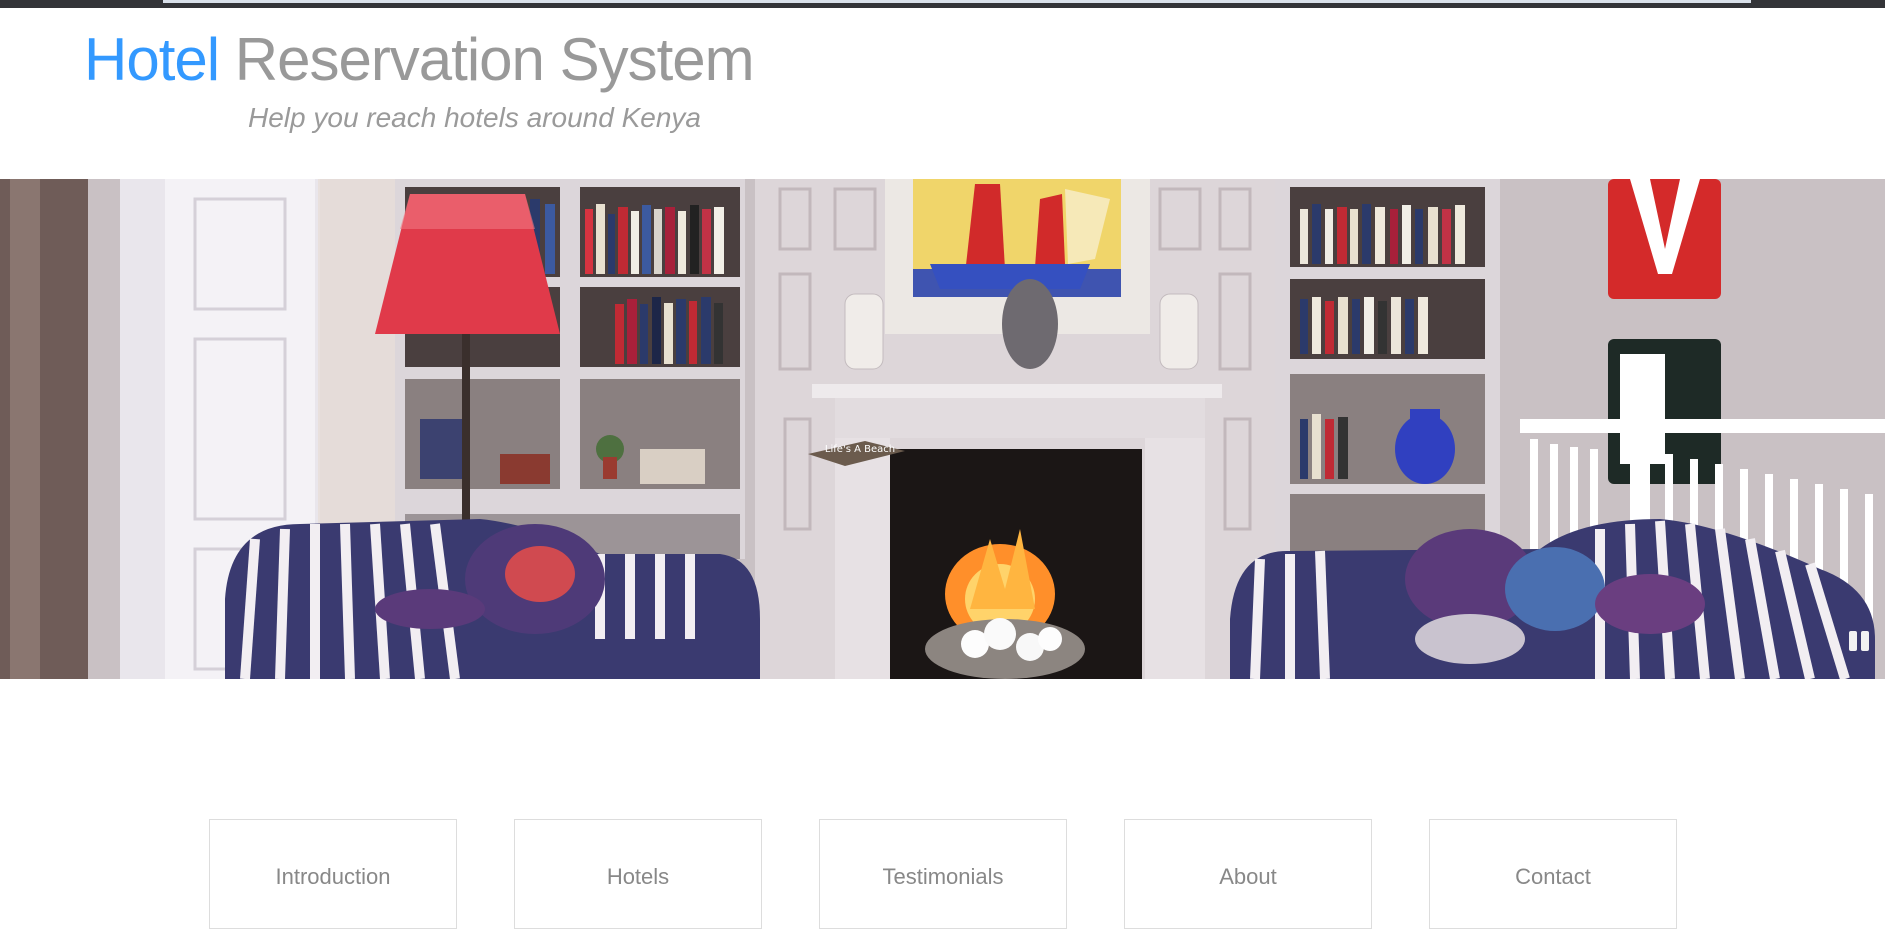 Image resolution: width=1885 pixels, height=929 pixels. What do you see at coordinates (860, 449) in the screenshot?
I see `hero-sign-text: Life's A Beach` at bounding box center [860, 449].